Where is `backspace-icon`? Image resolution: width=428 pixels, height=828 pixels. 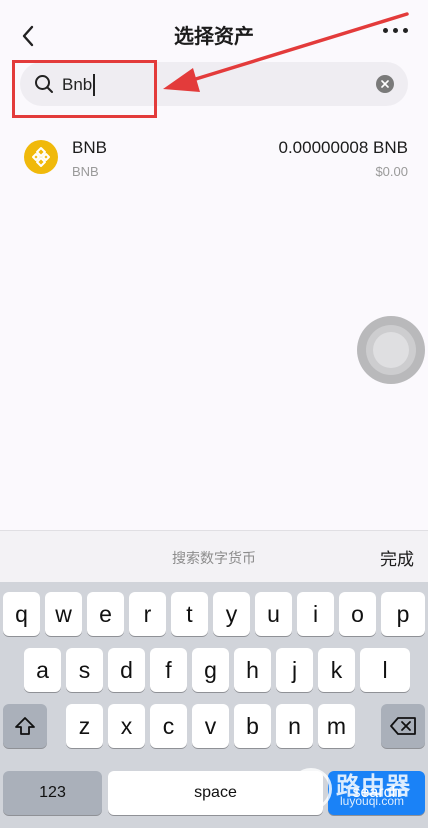
backspace-icon is located at coordinates (403, 726).